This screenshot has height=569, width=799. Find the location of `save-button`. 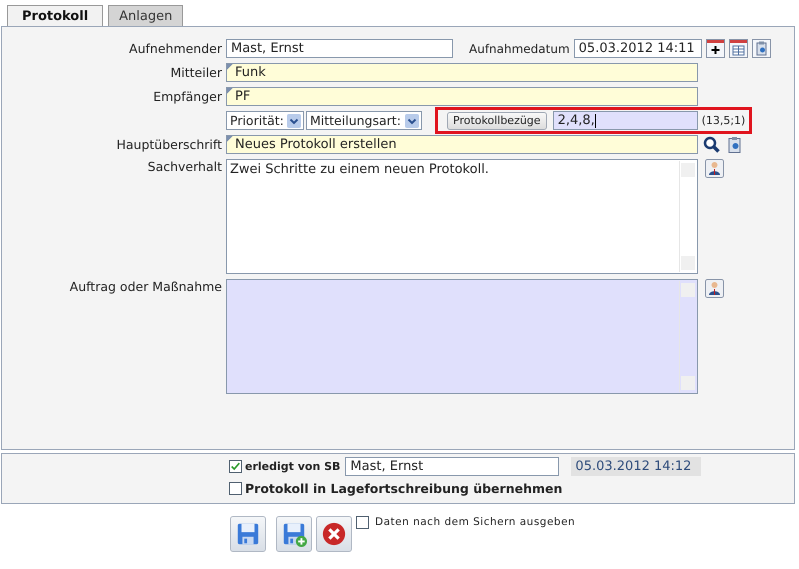

save-button is located at coordinates (248, 534).